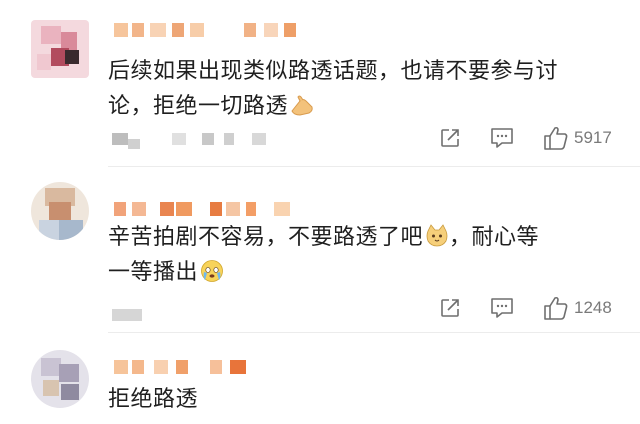 The image size is (640, 424). What do you see at coordinates (437, 236) in the screenshot?
I see `cat-face-icon` at bounding box center [437, 236].